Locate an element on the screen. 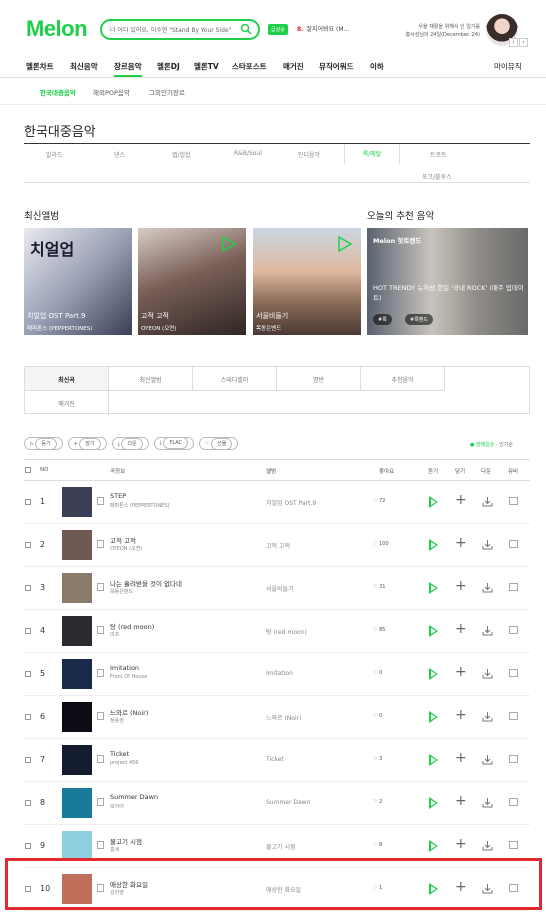 The width and height of the screenshot is (546, 912). song-title: 나는 흘려받을 것이 없다네 is located at coordinates (146, 583).